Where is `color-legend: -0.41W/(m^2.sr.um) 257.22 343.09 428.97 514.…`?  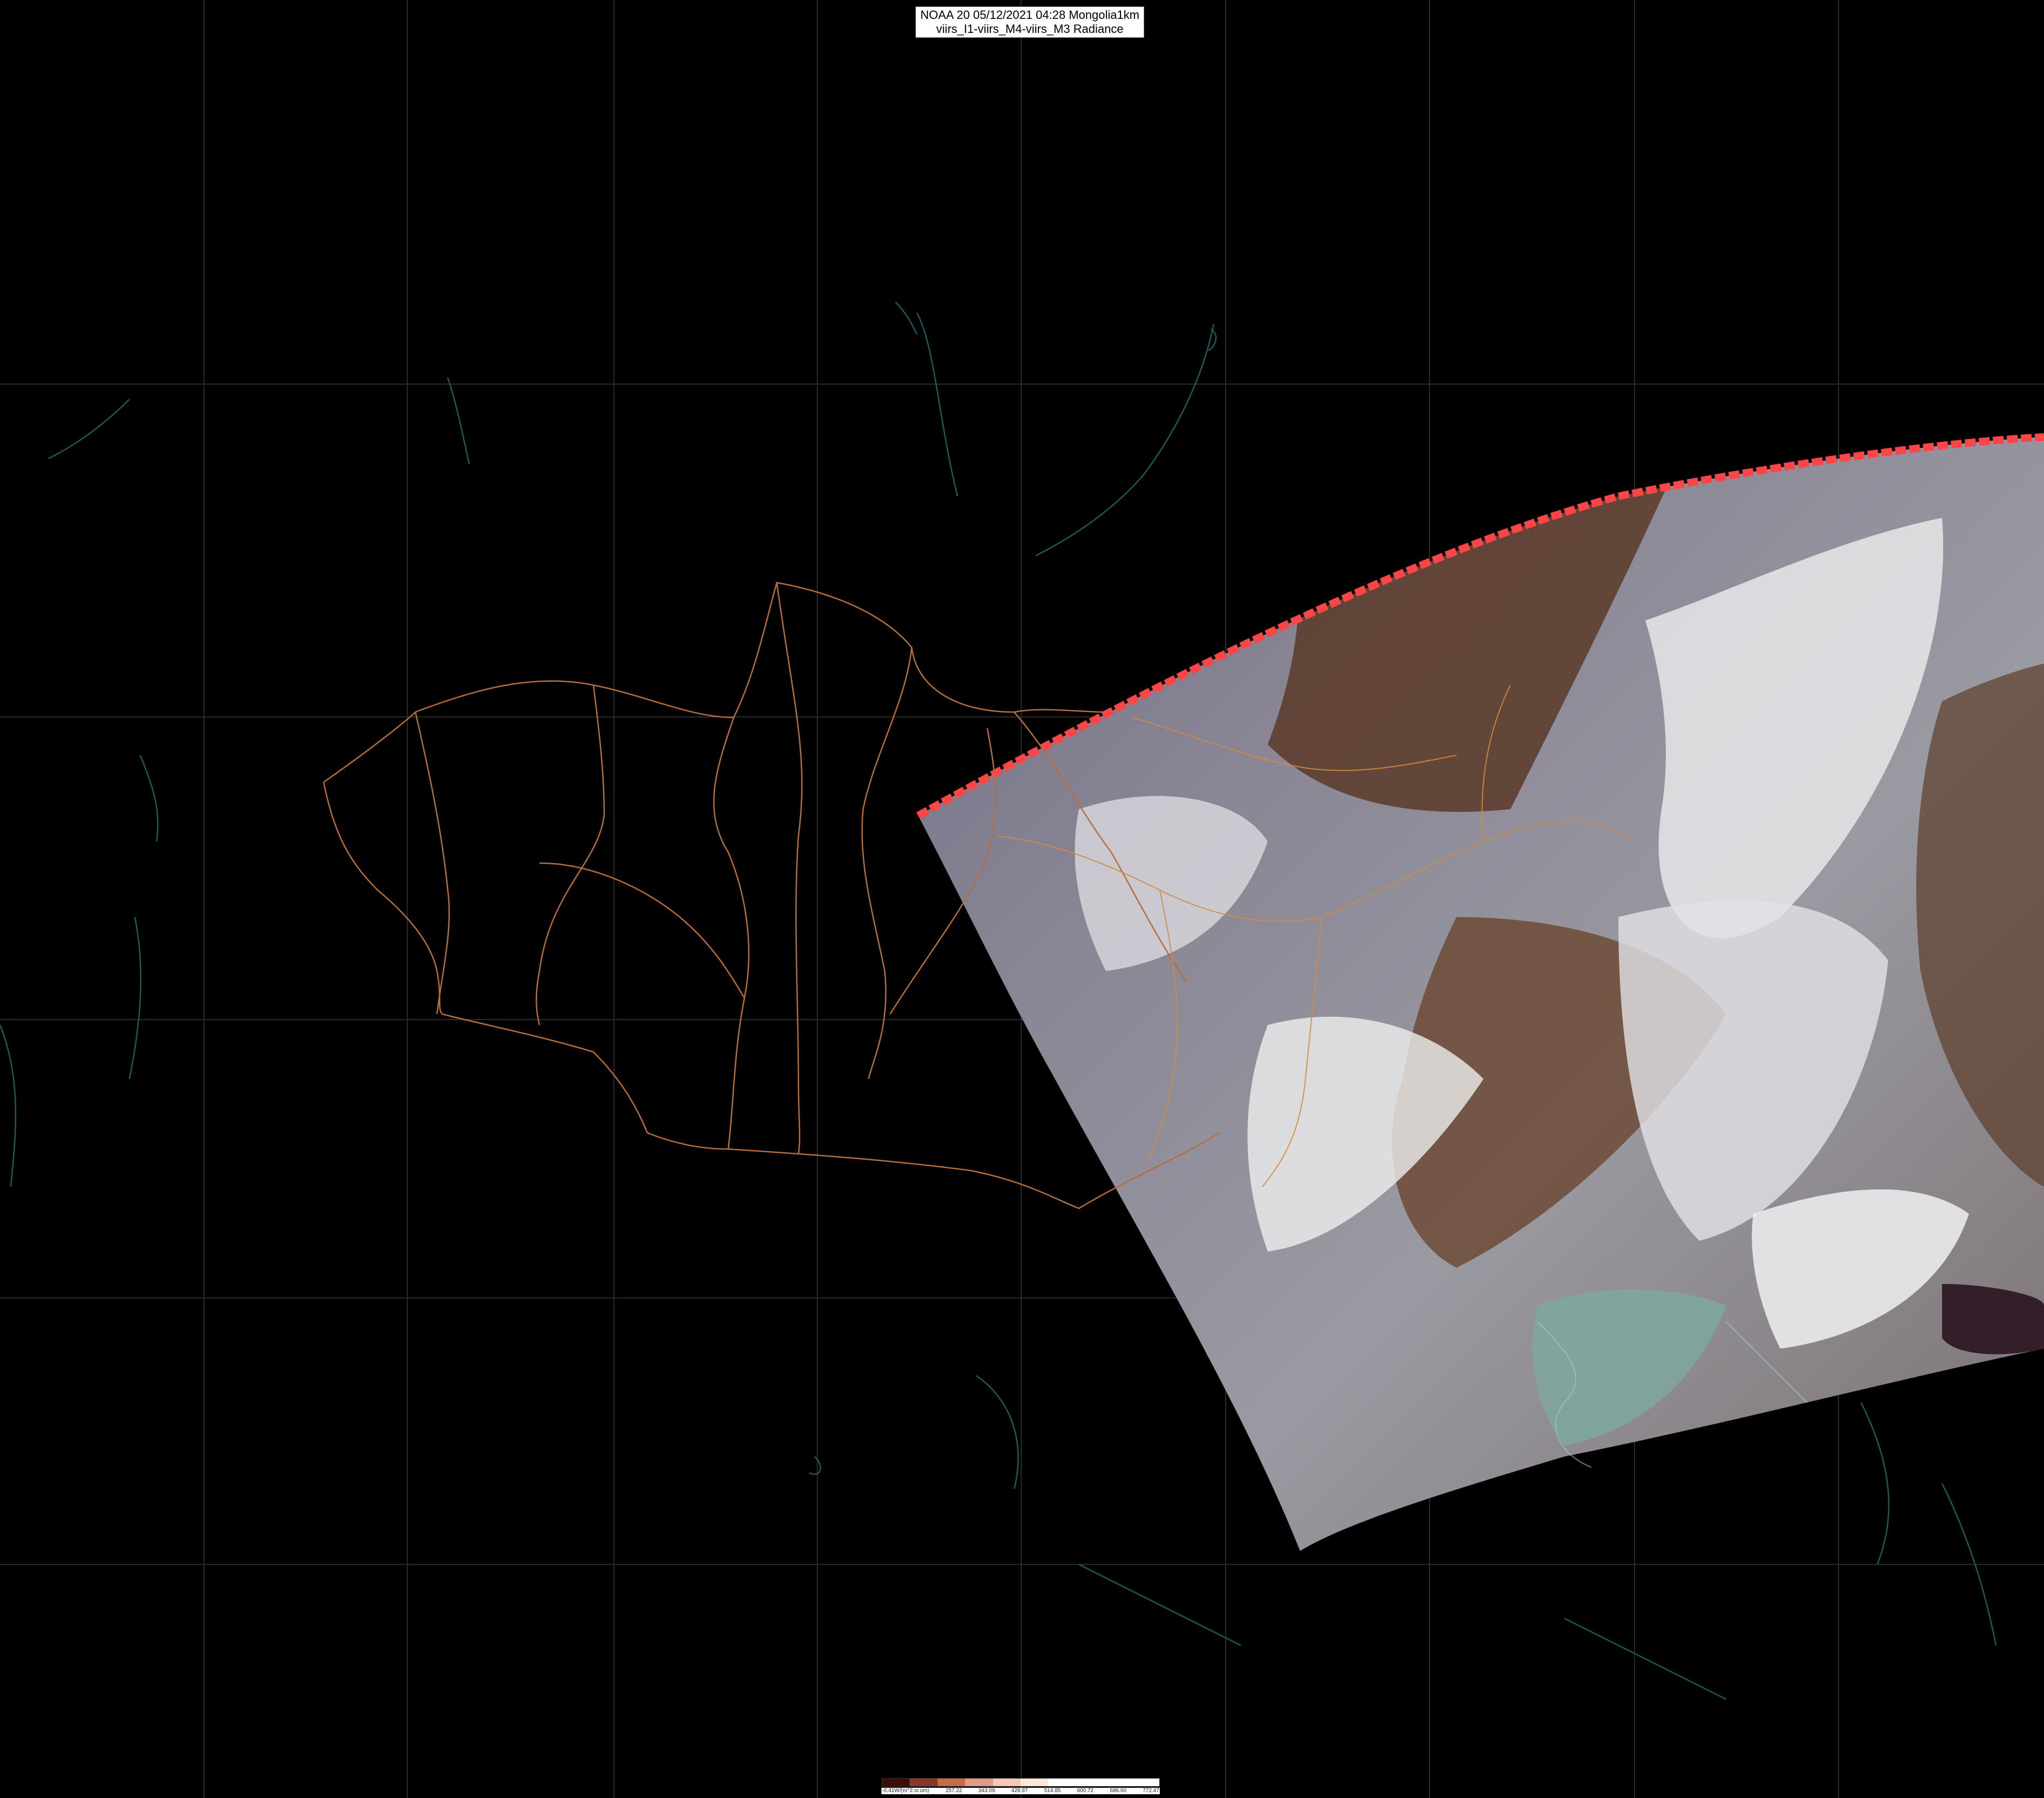
color-legend: -0.41W/(m^2.sr.um) 257.22 343.09 428.97 514.… is located at coordinates (1020, 1786).